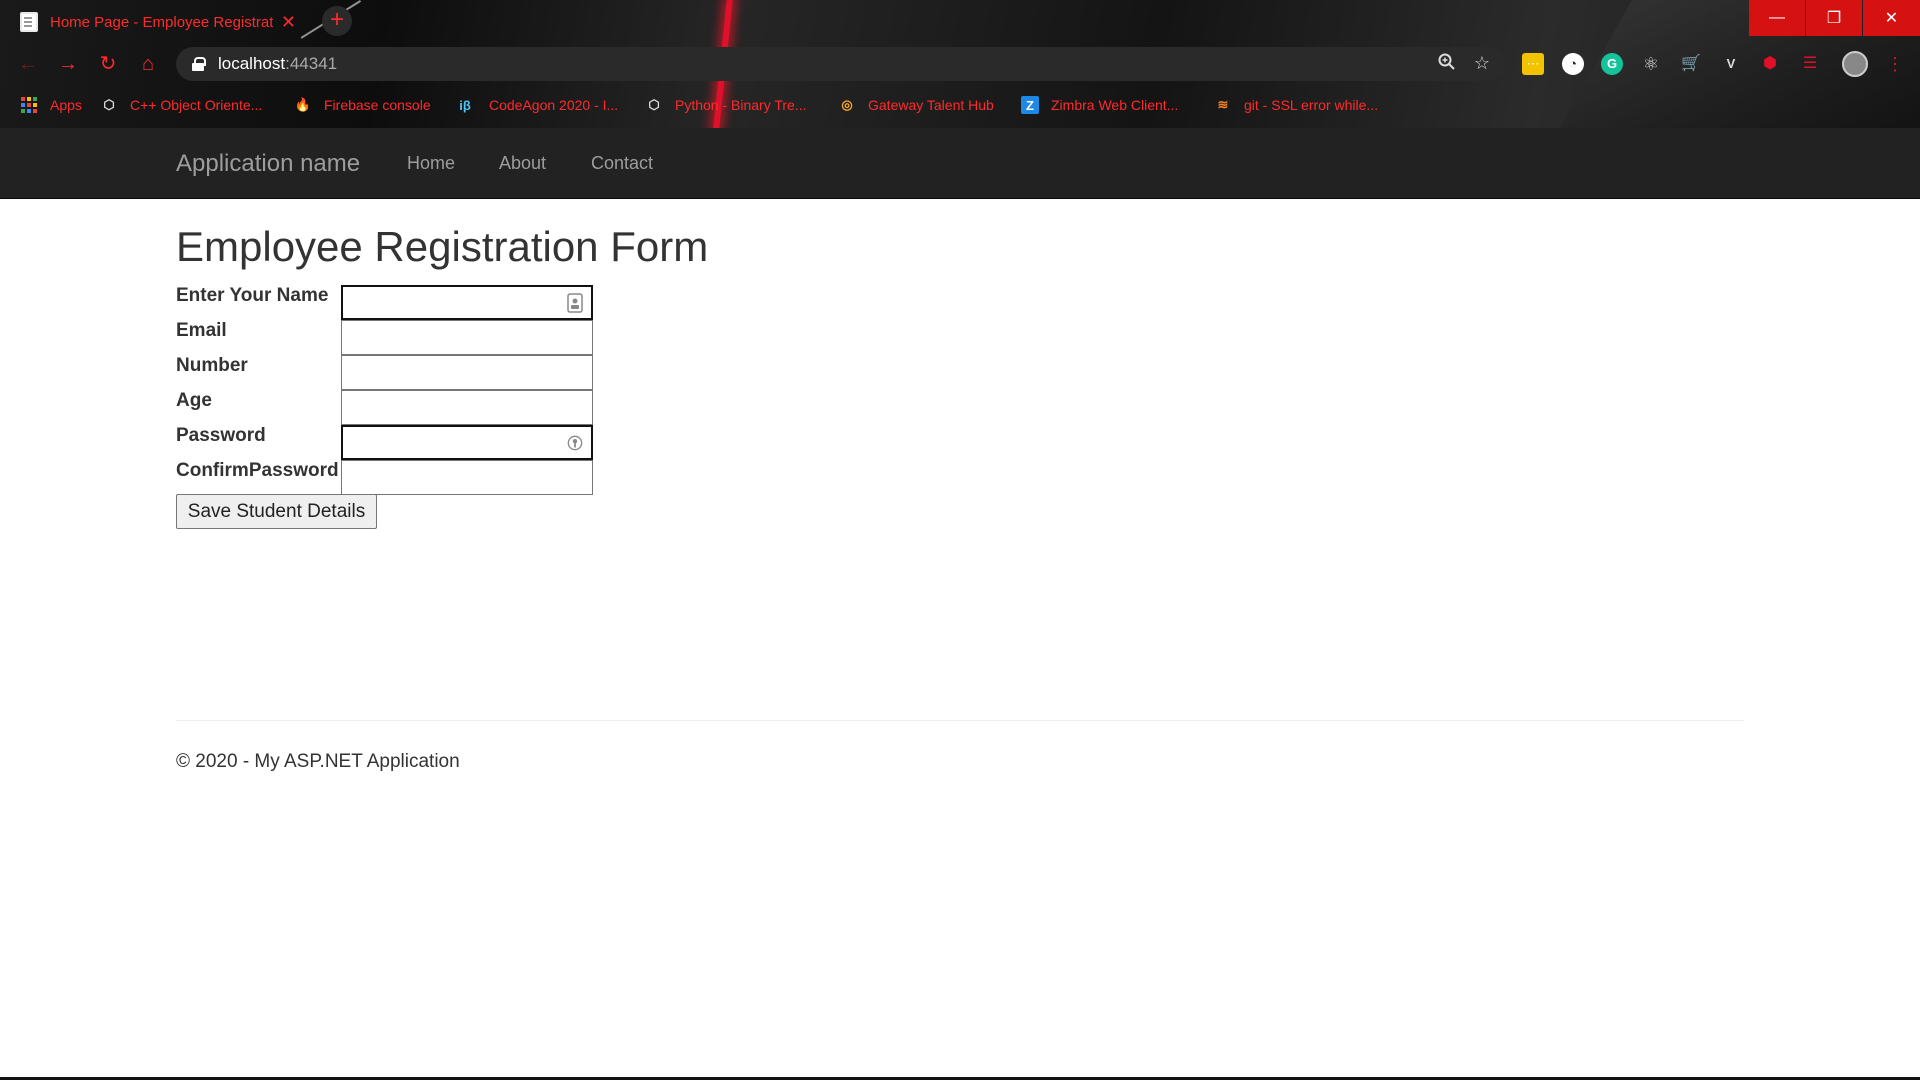 This screenshot has height=1080, width=1920. I want to click on bookmark-label: Gateway Talent Hub, so click(931, 105).